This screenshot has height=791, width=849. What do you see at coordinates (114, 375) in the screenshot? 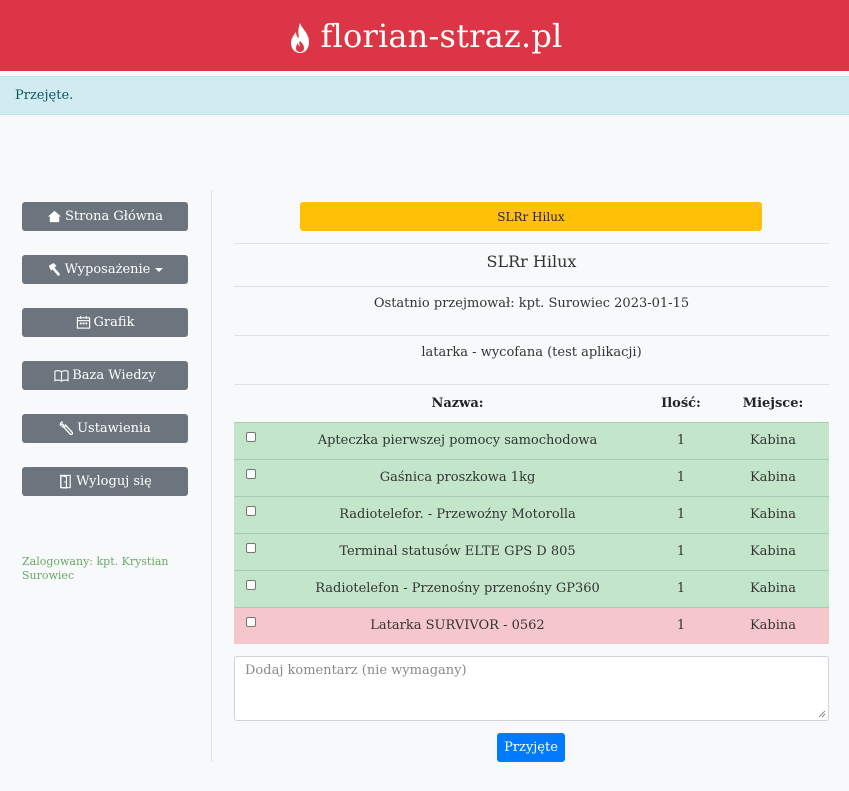
I see `sidebar-item-label: Baza Wiedzy` at bounding box center [114, 375].